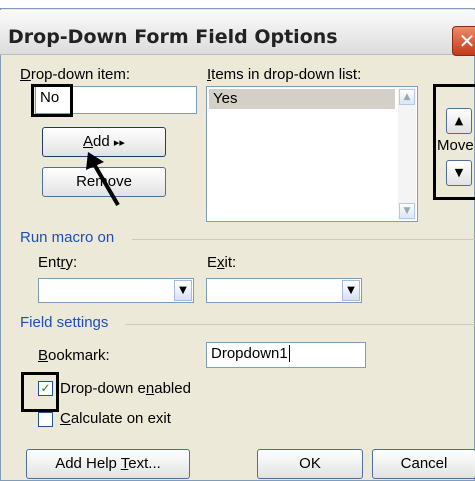 This screenshot has height=481, width=475. Describe the element at coordinates (284, 290) in the screenshot. I see `exit-macro-select: ▼` at that location.